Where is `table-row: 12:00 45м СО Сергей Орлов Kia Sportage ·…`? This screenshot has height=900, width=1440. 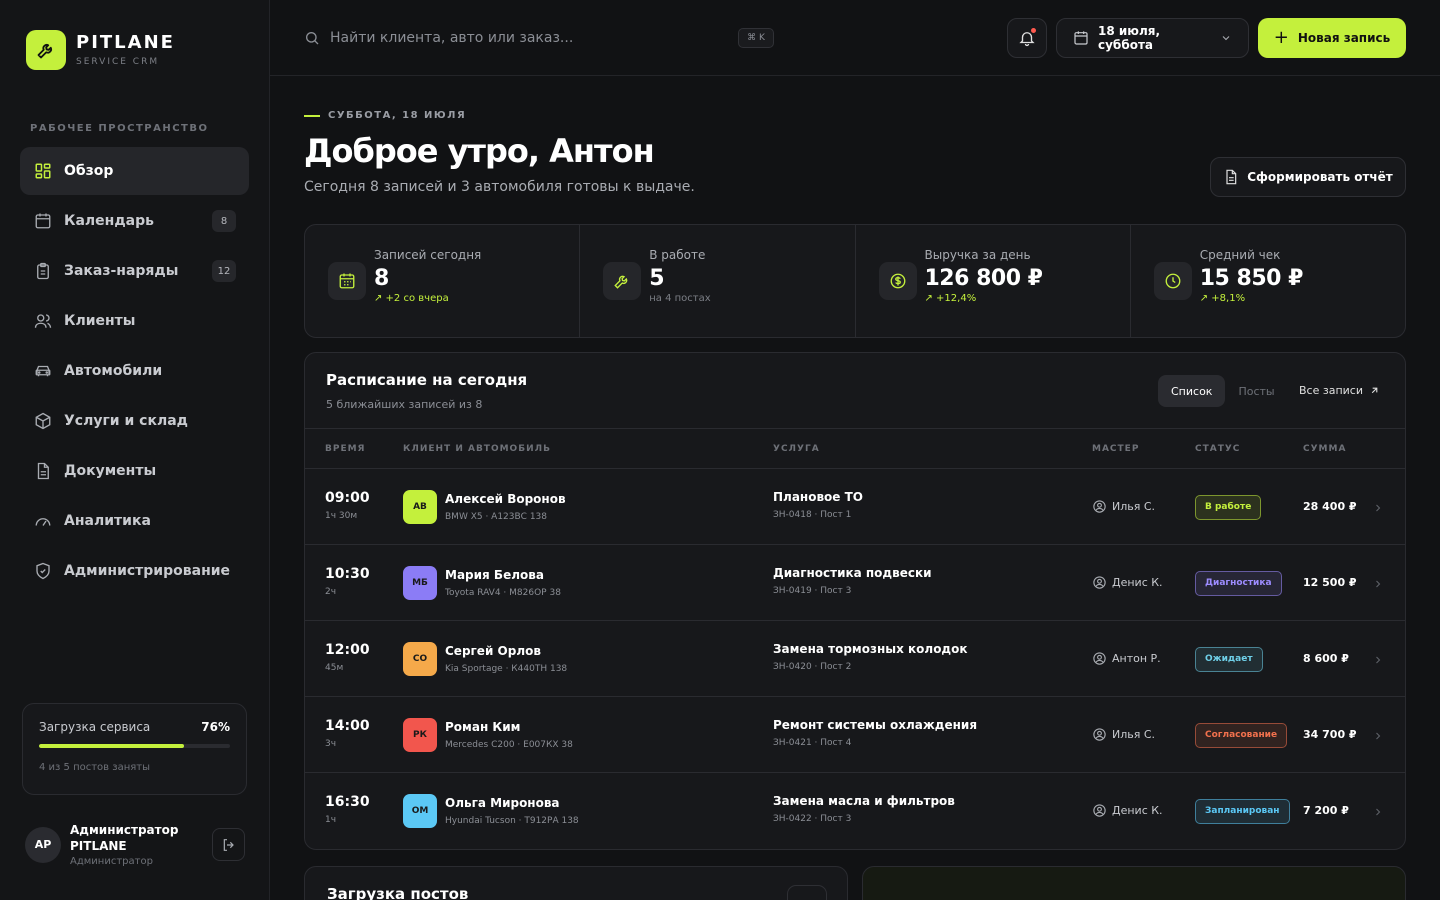
table-row: 12:00 45м СО Сергей Орлов Kia Sportage ·… is located at coordinates (855, 659).